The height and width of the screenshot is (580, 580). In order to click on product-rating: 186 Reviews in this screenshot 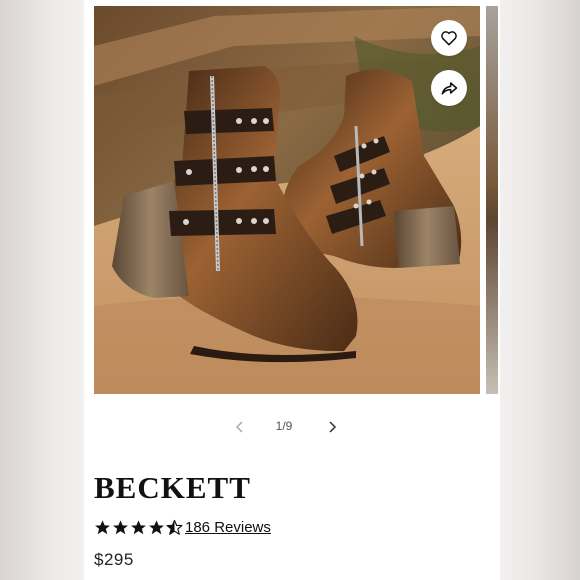, I will do `click(182, 527)`.